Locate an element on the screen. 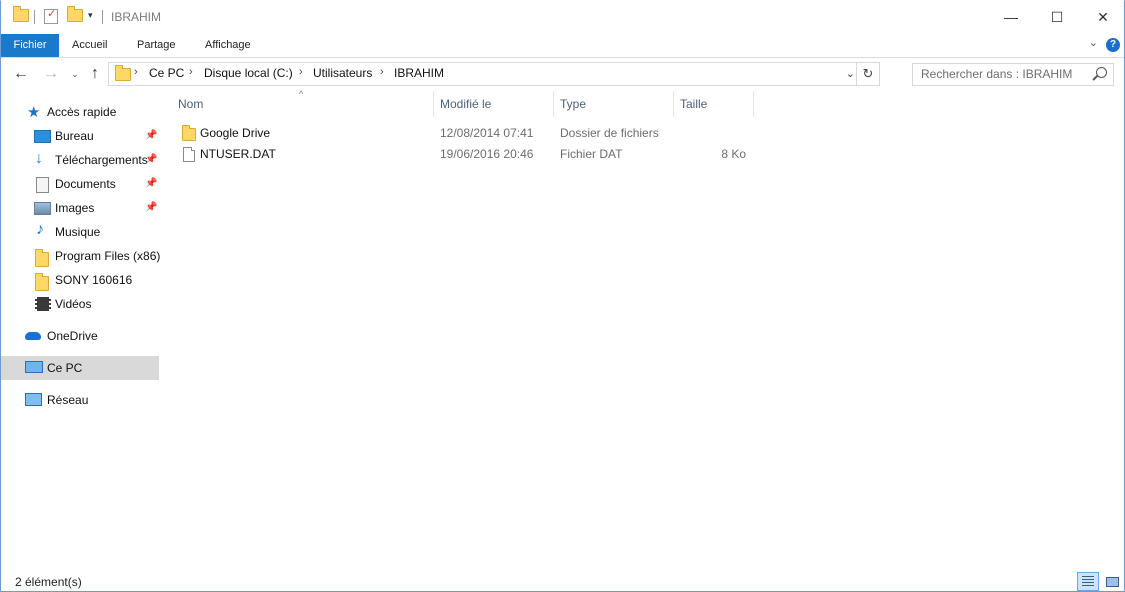 Image resolution: width=1125 pixels, height=592 pixels. ribbon-tabs: Fichier Accueil Partage Affichage ⌄ ? is located at coordinates (562, 46).